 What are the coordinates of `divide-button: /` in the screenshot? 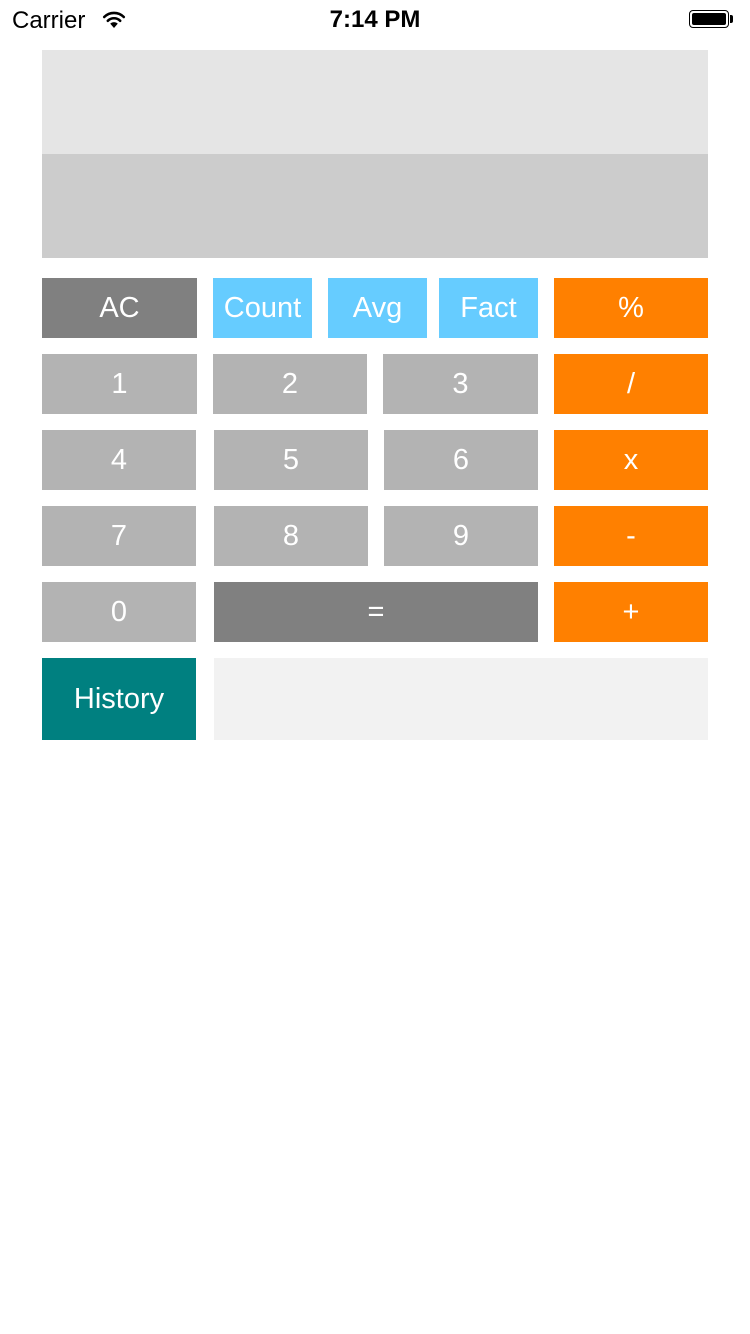 It's located at (631, 384).